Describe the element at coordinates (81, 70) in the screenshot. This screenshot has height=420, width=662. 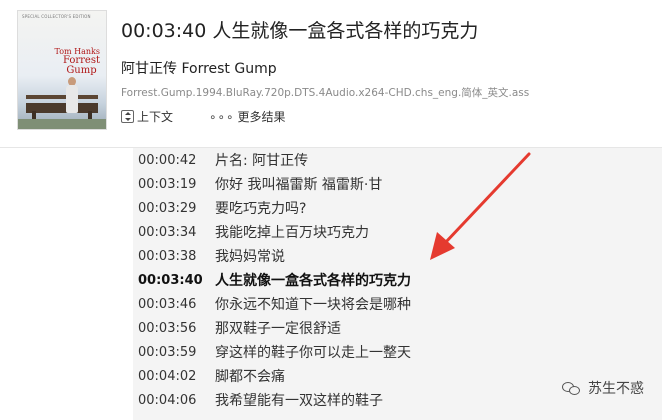
I see `poster-title-line2: Gump` at that location.